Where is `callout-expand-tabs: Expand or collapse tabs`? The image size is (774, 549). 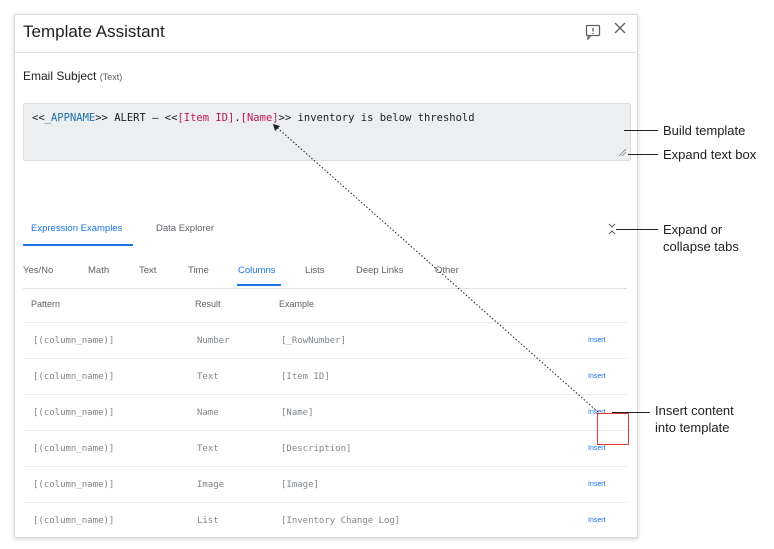
callout-expand-tabs: Expand or collapse tabs is located at coordinates (701, 238).